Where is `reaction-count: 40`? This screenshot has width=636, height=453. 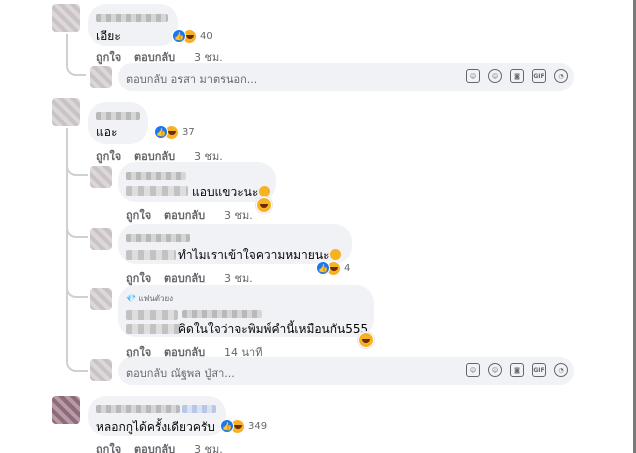
reaction-count: 40 is located at coordinates (206, 36).